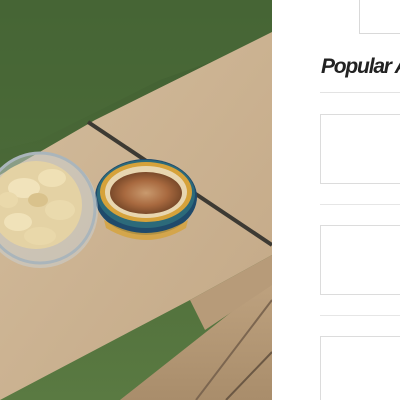 This screenshot has width=400, height=400. What do you see at coordinates (360, 66) in the screenshot?
I see `popular-articles-heading: Popular Ar` at bounding box center [360, 66].